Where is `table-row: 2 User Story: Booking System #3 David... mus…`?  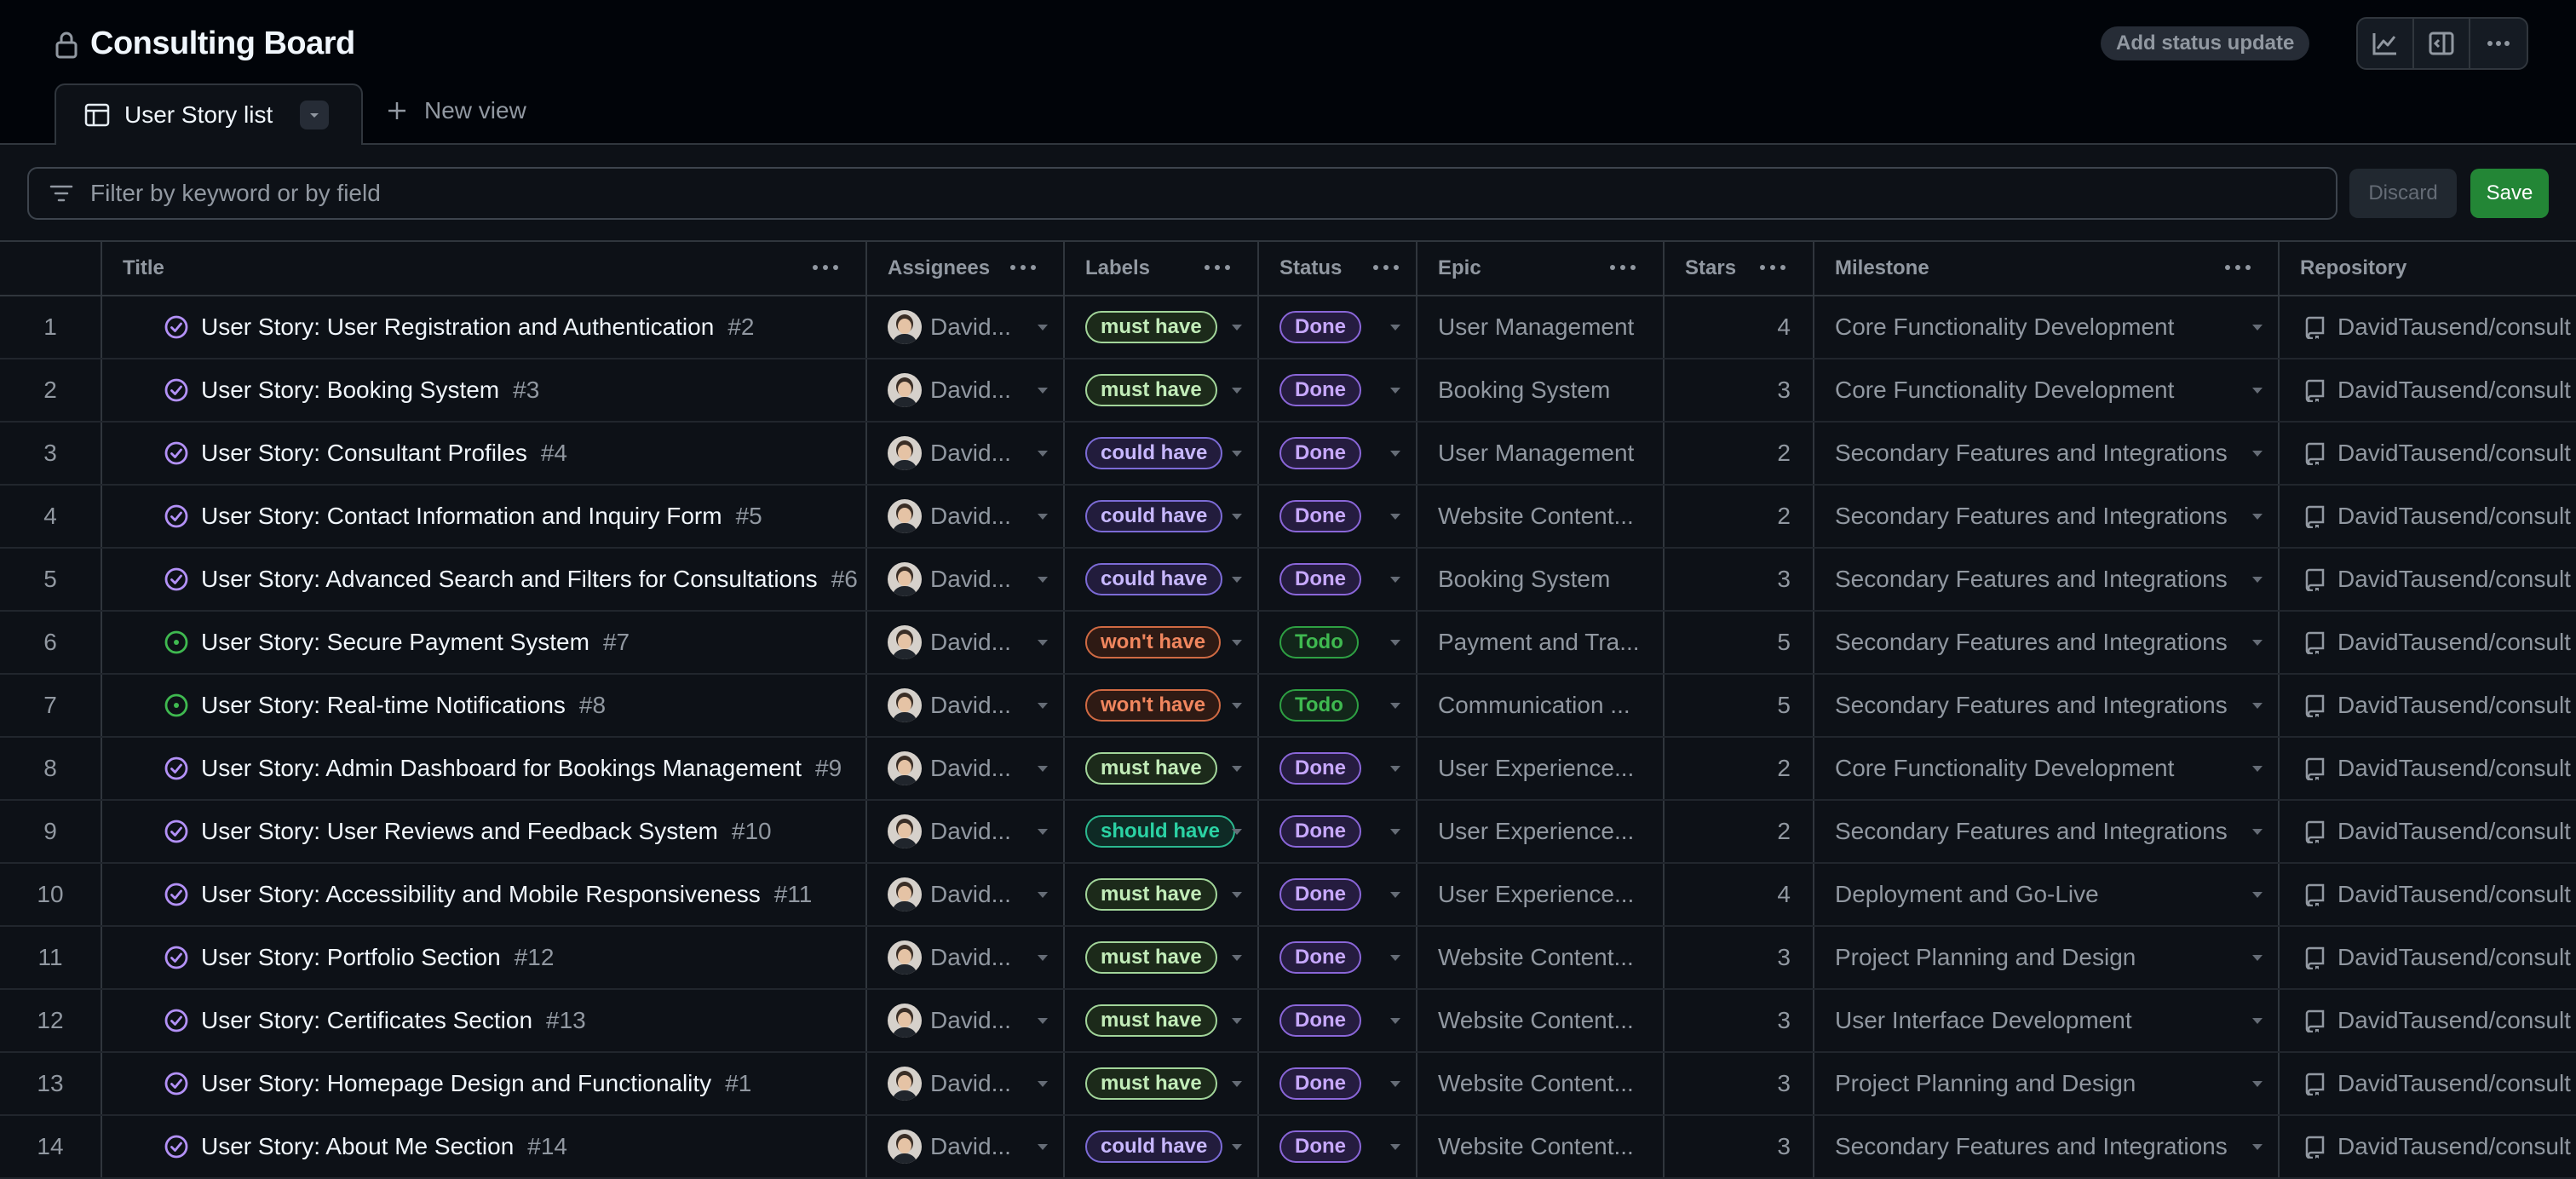 table-row: 2 User Story: Booking System #3 David... mus… is located at coordinates (1288, 391).